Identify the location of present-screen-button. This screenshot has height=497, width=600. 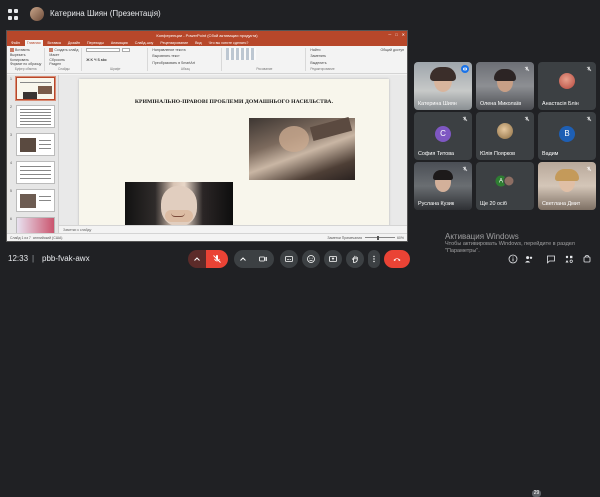
(333, 259).